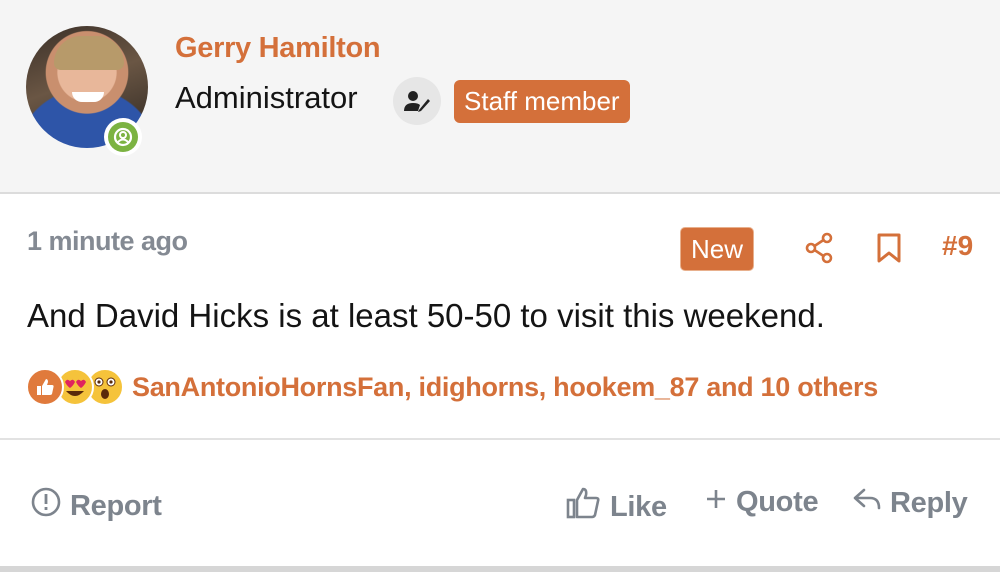 The height and width of the screenshot is (572, 1000). I want to click on online-status-icon, so click(123, 137).